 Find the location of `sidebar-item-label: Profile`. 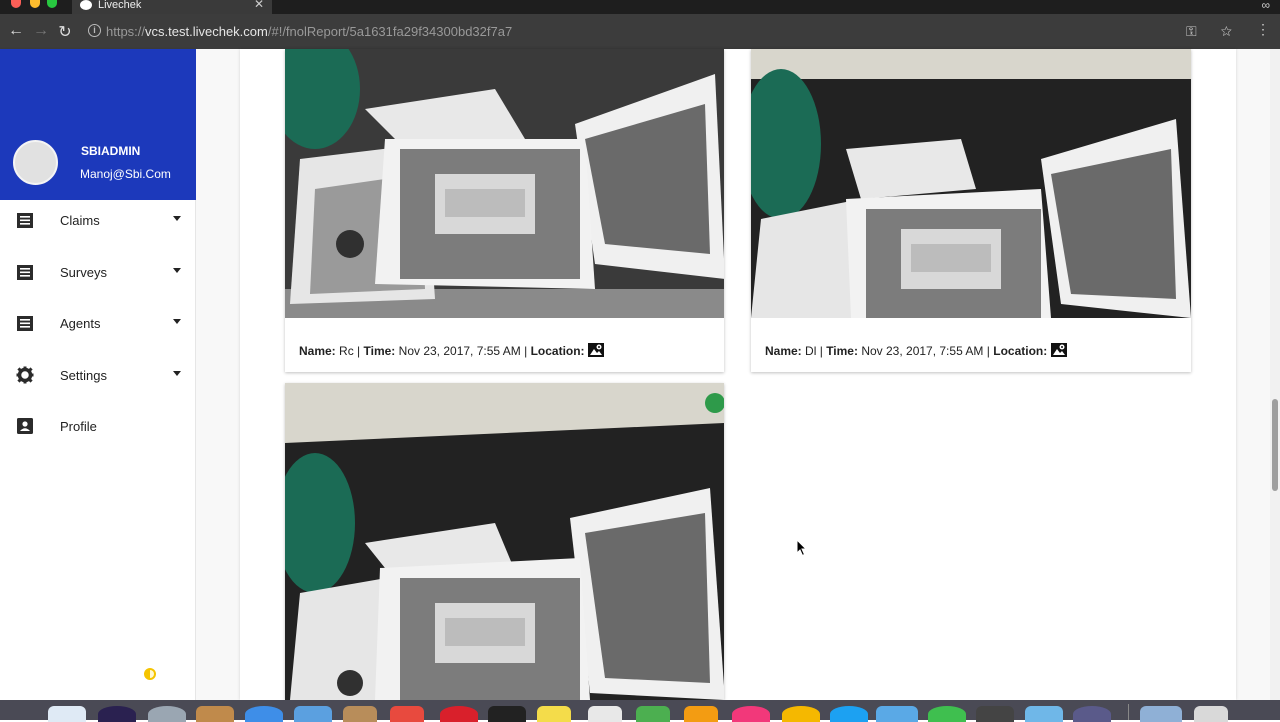

sidebar-item-label: Profile is located at coordinates (78, 426).